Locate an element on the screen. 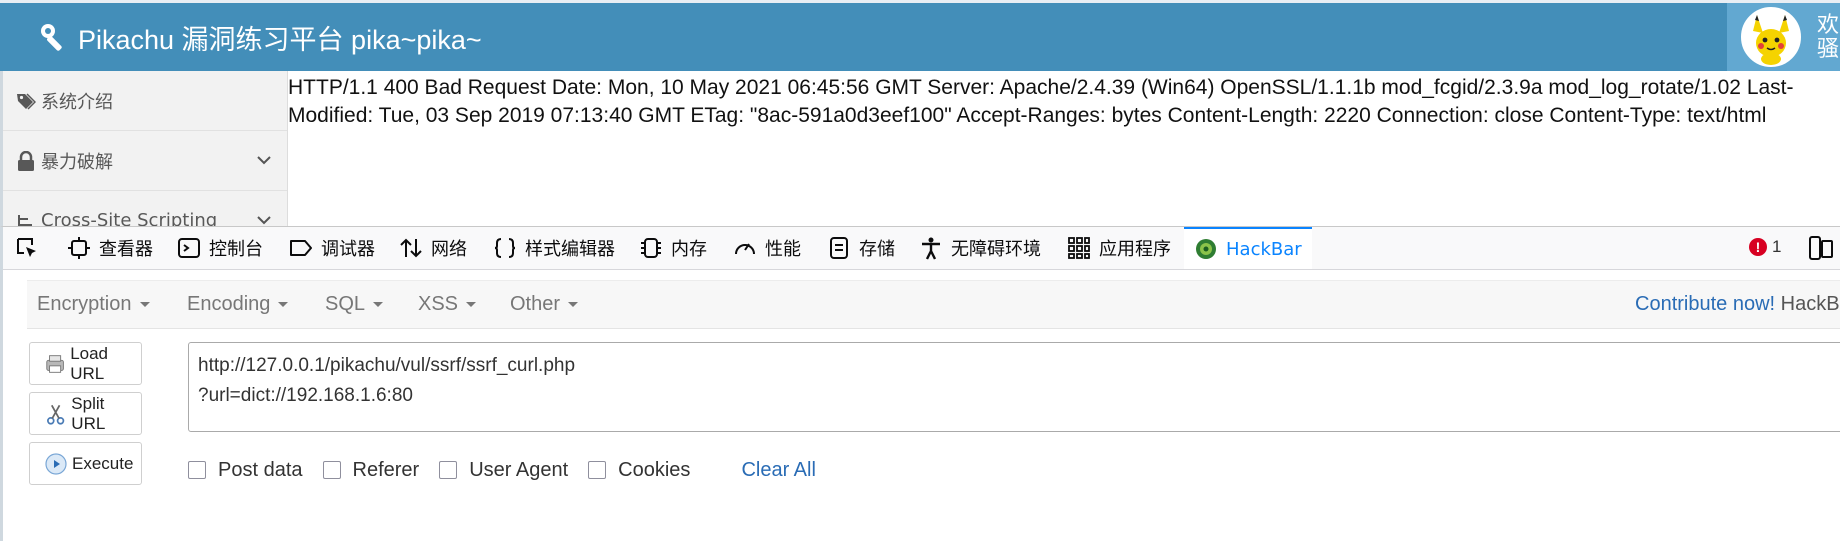 Image resolution: width=1840 pixels, height=541 pixels. user-agent-checkbox is located at coordinates (448, 470).